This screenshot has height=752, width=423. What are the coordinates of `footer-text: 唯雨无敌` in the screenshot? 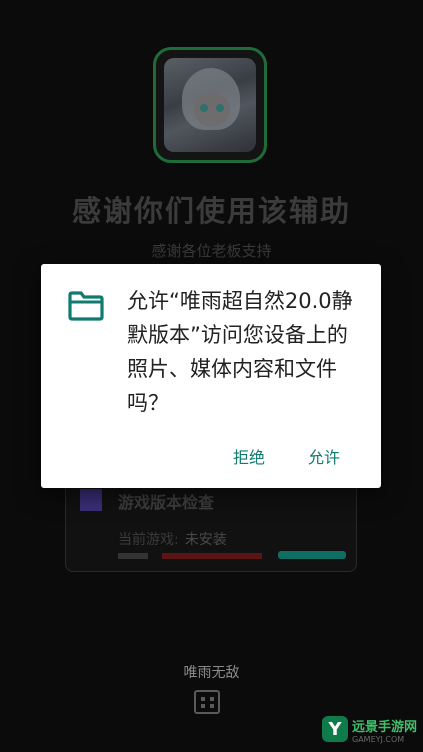 It's located at (211, 673).